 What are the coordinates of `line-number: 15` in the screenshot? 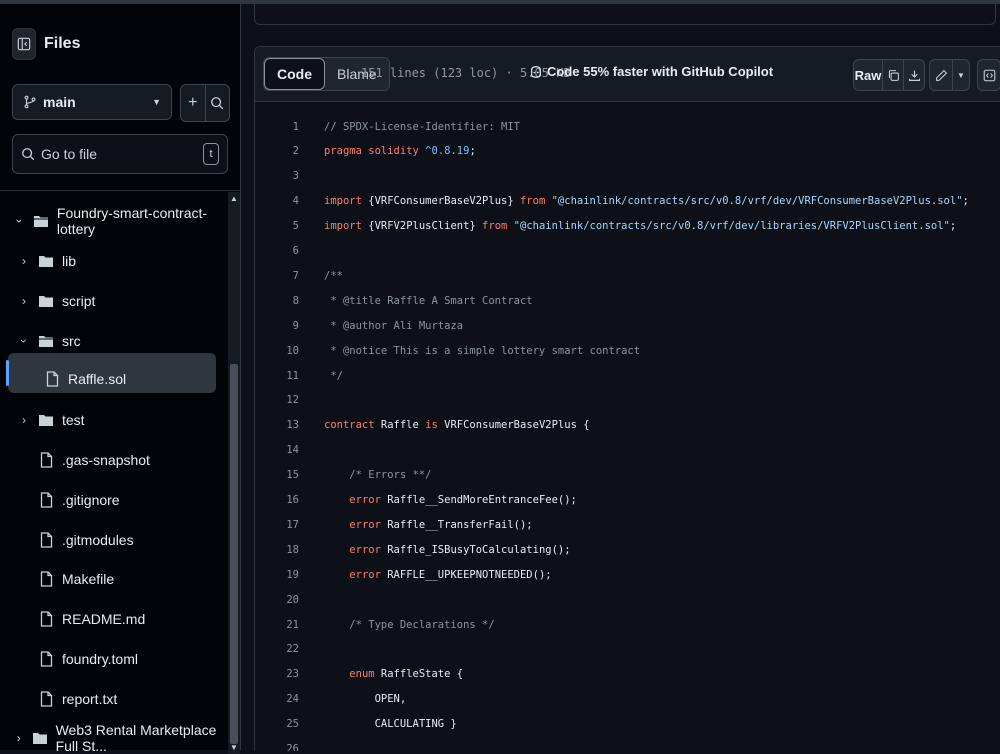 It's located at (277, 475).